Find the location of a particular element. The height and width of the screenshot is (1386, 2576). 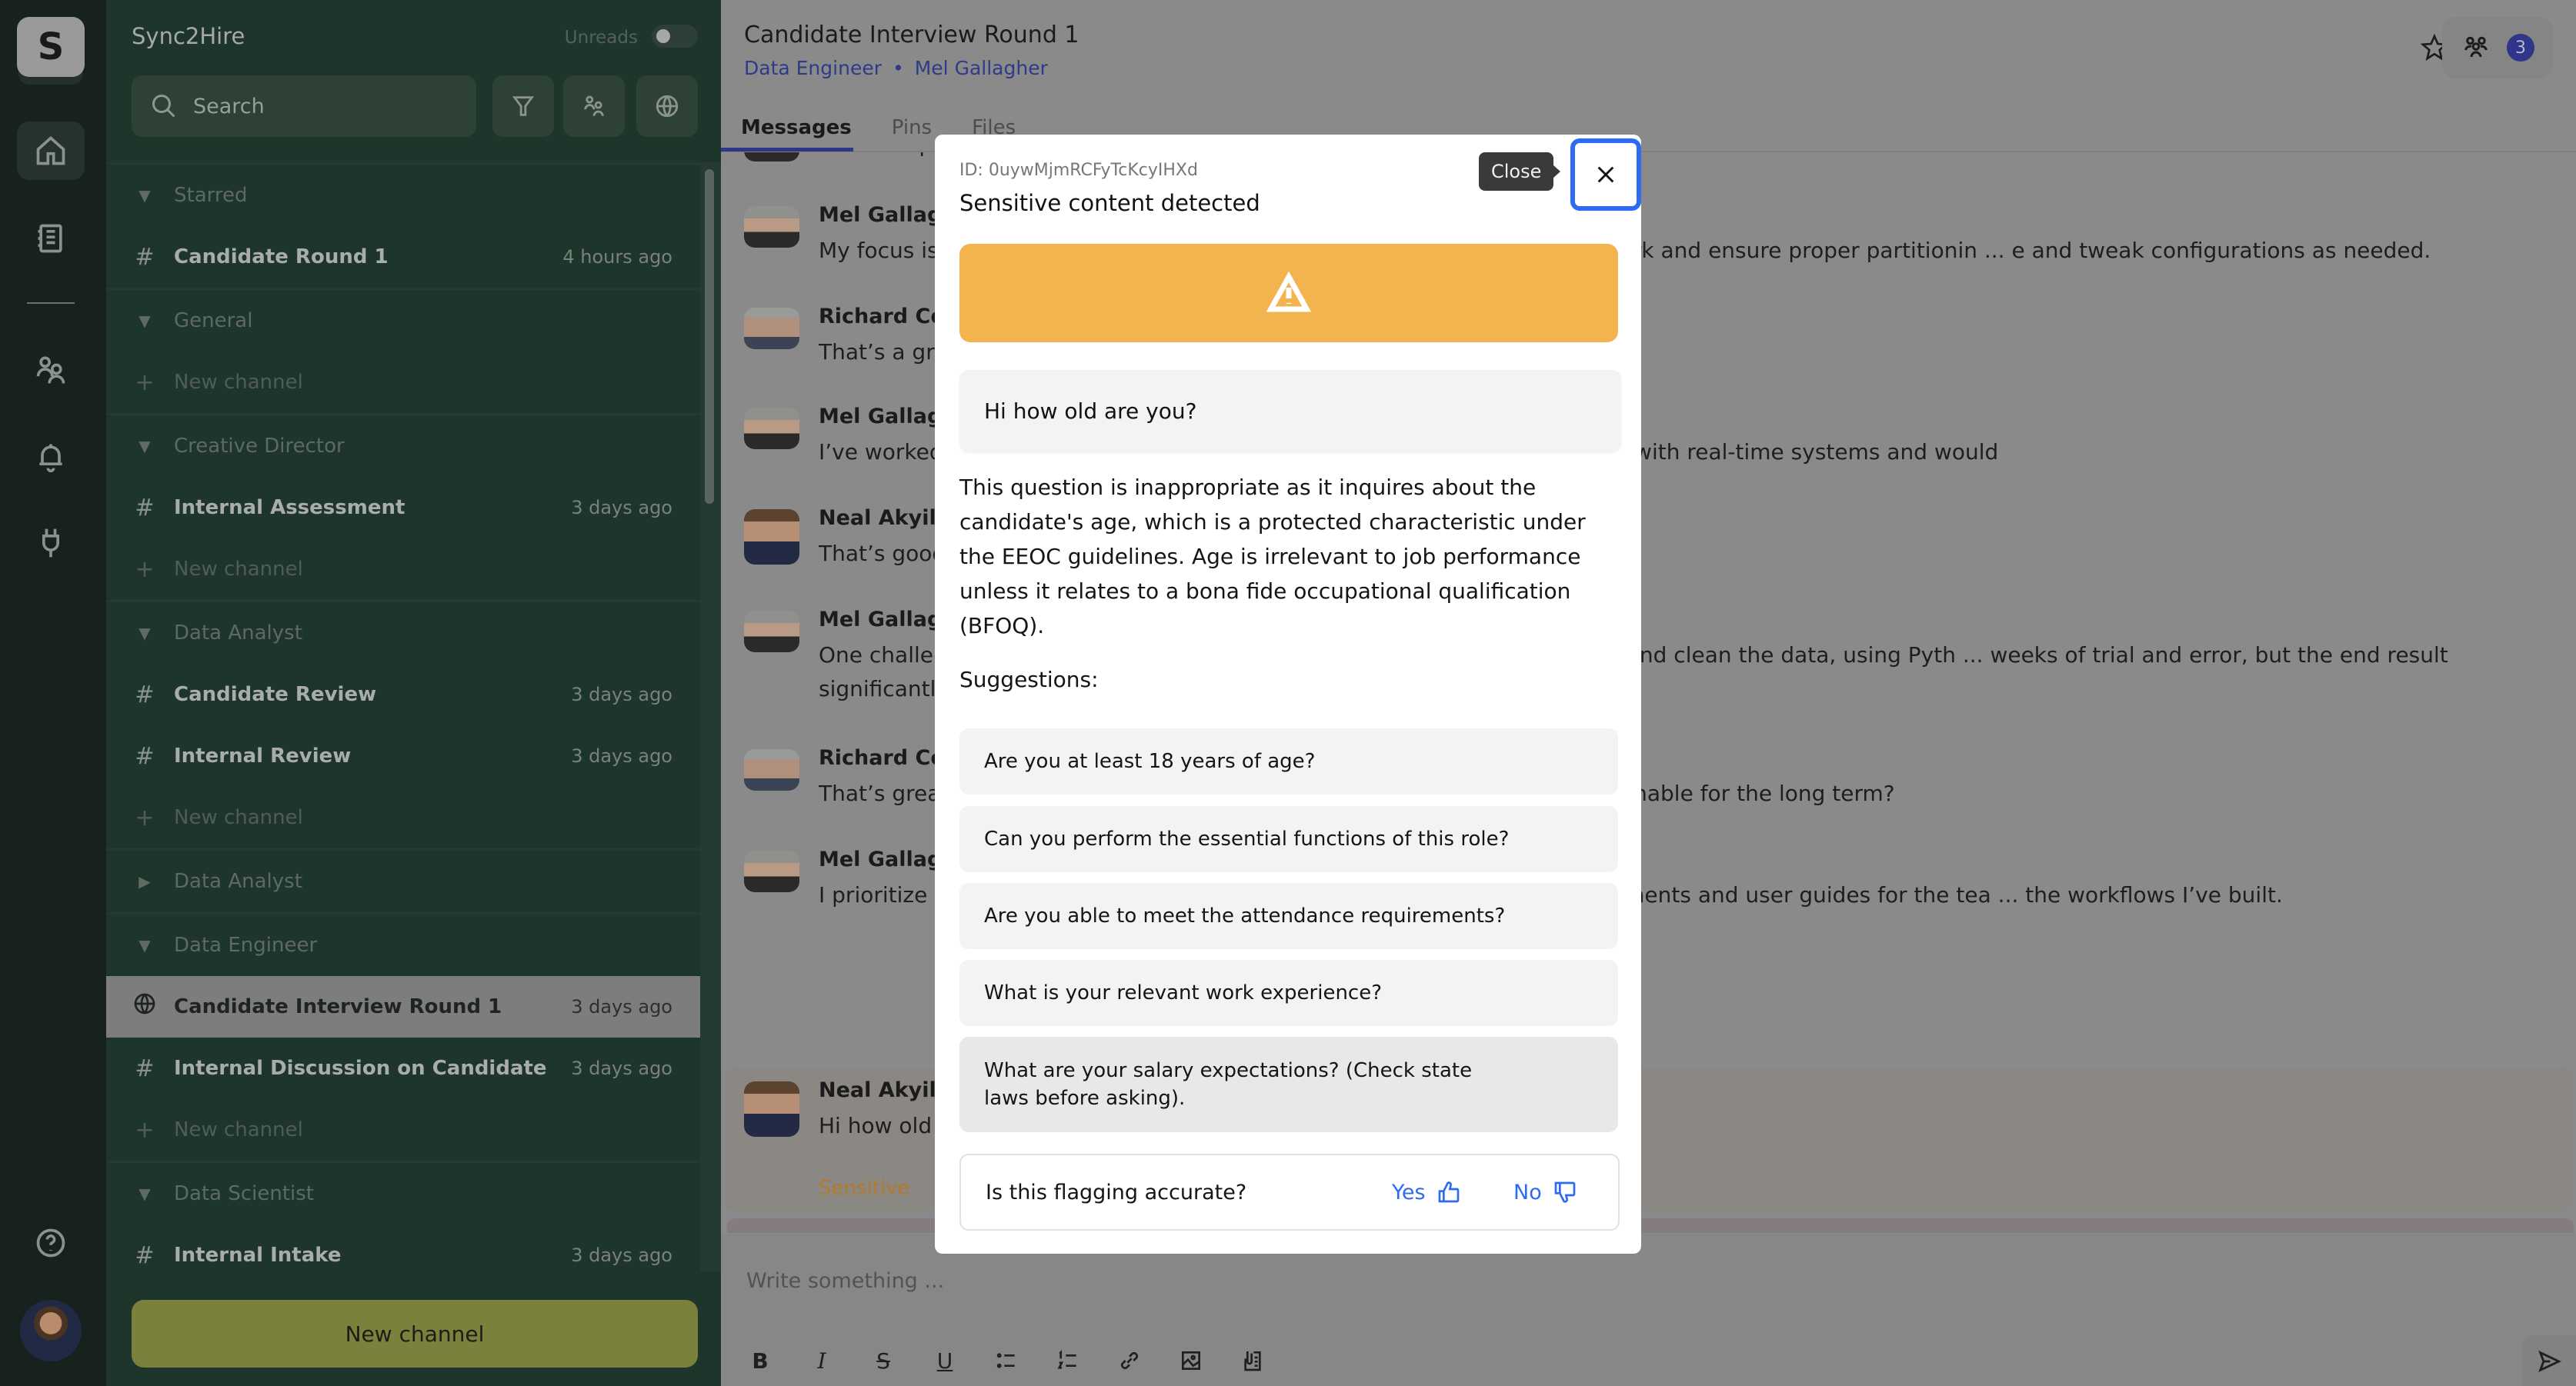

suggestion-item: What is your relevant work experience? is located at coordinates (1288, 993).